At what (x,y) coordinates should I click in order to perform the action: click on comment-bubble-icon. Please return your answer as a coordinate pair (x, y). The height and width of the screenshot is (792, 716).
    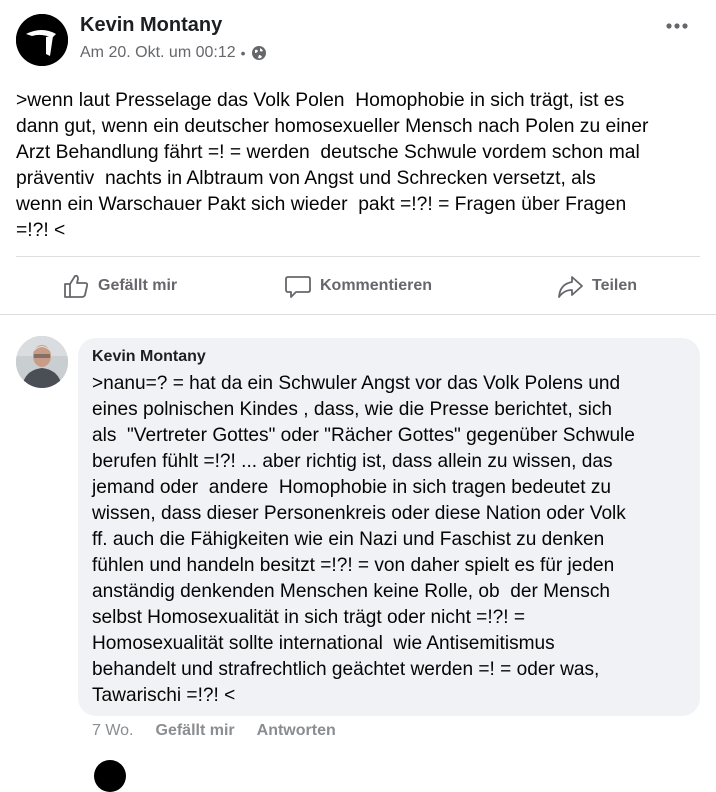
    Looking at the image, I should click on (298, 287).